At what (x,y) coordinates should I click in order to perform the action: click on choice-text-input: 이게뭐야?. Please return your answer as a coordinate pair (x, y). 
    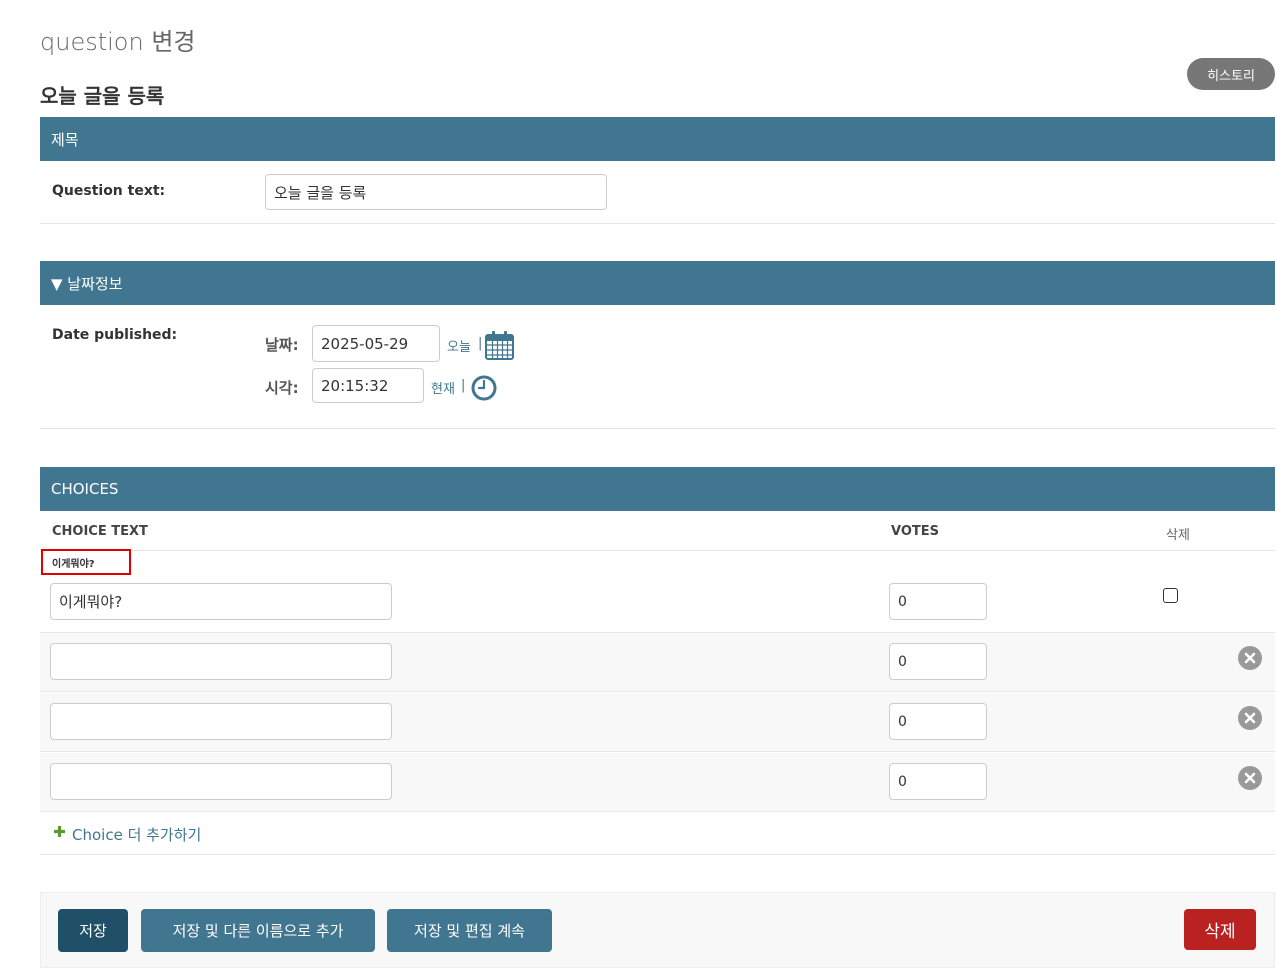
    Looking at the image, I should click on (221, 601).